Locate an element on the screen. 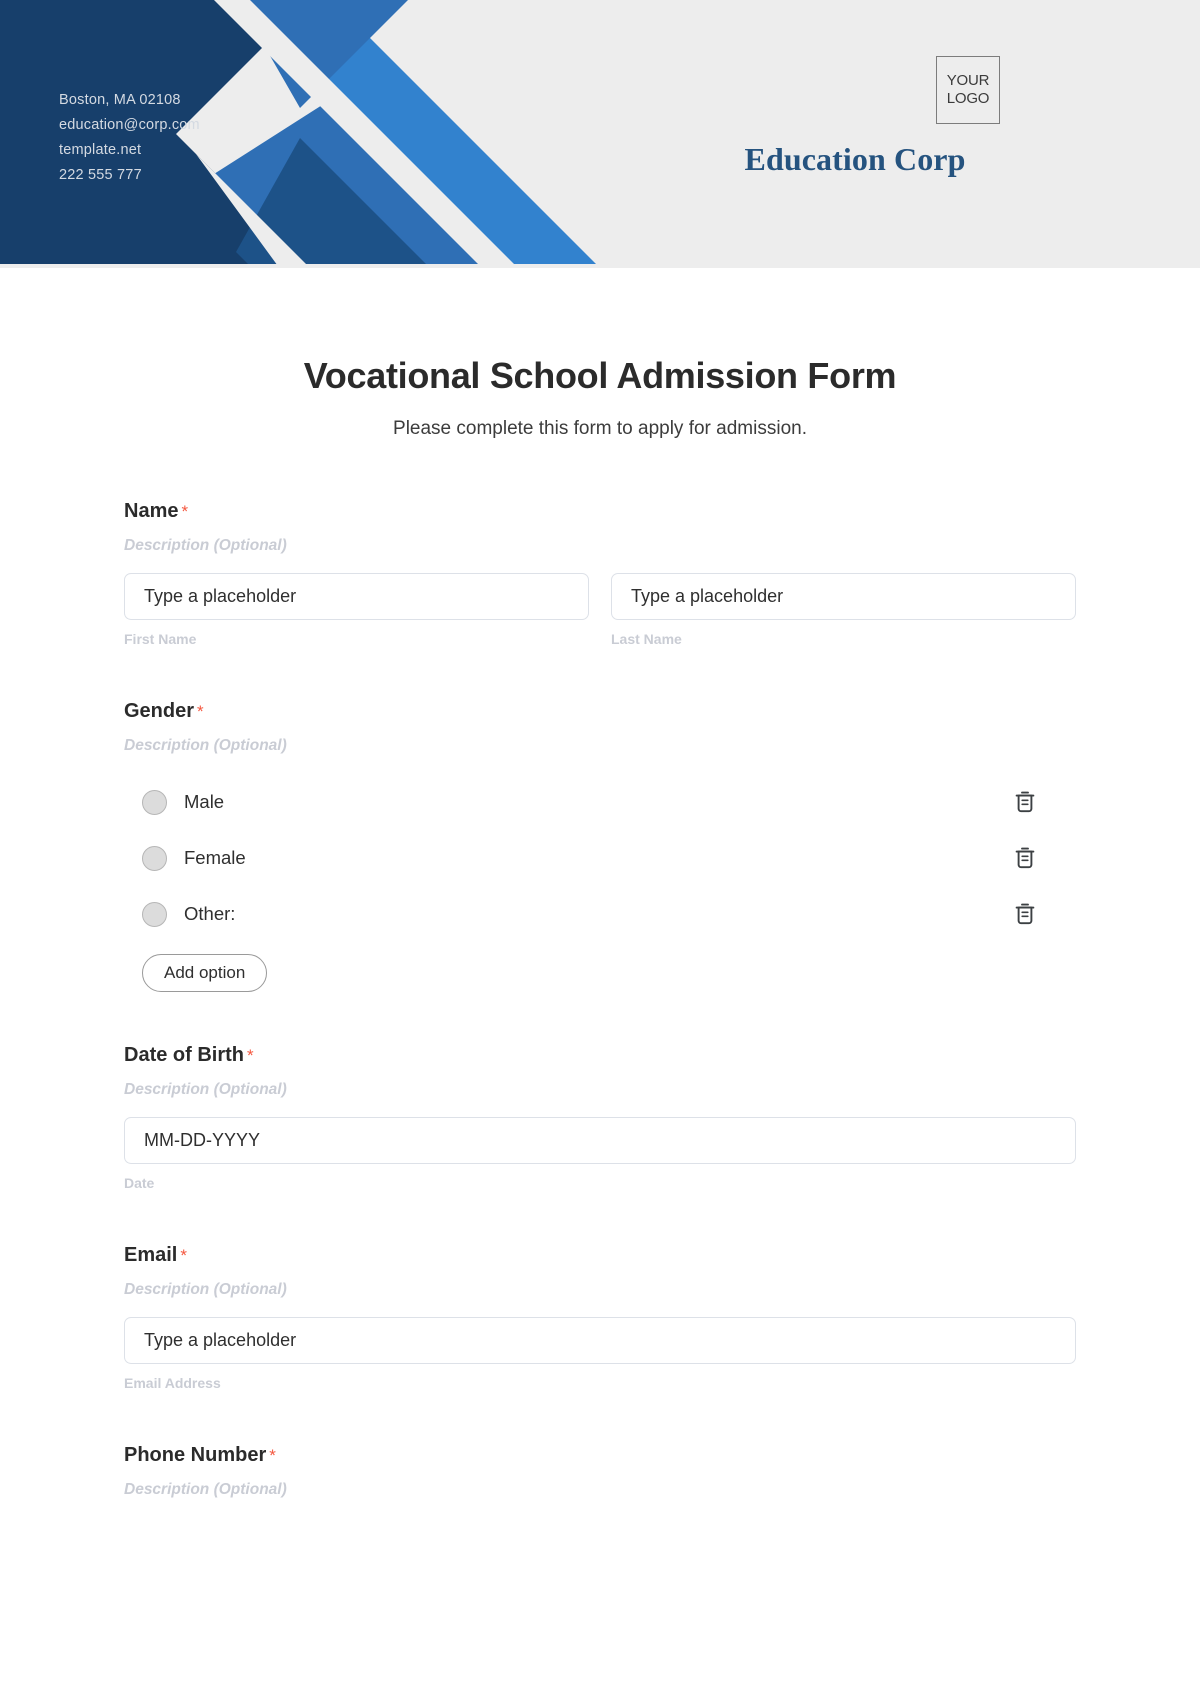 The width and height of the screenshot is (1200, 1701). email-input-row: Type a placeholder Email Address is located at coordinates (600, 1354).